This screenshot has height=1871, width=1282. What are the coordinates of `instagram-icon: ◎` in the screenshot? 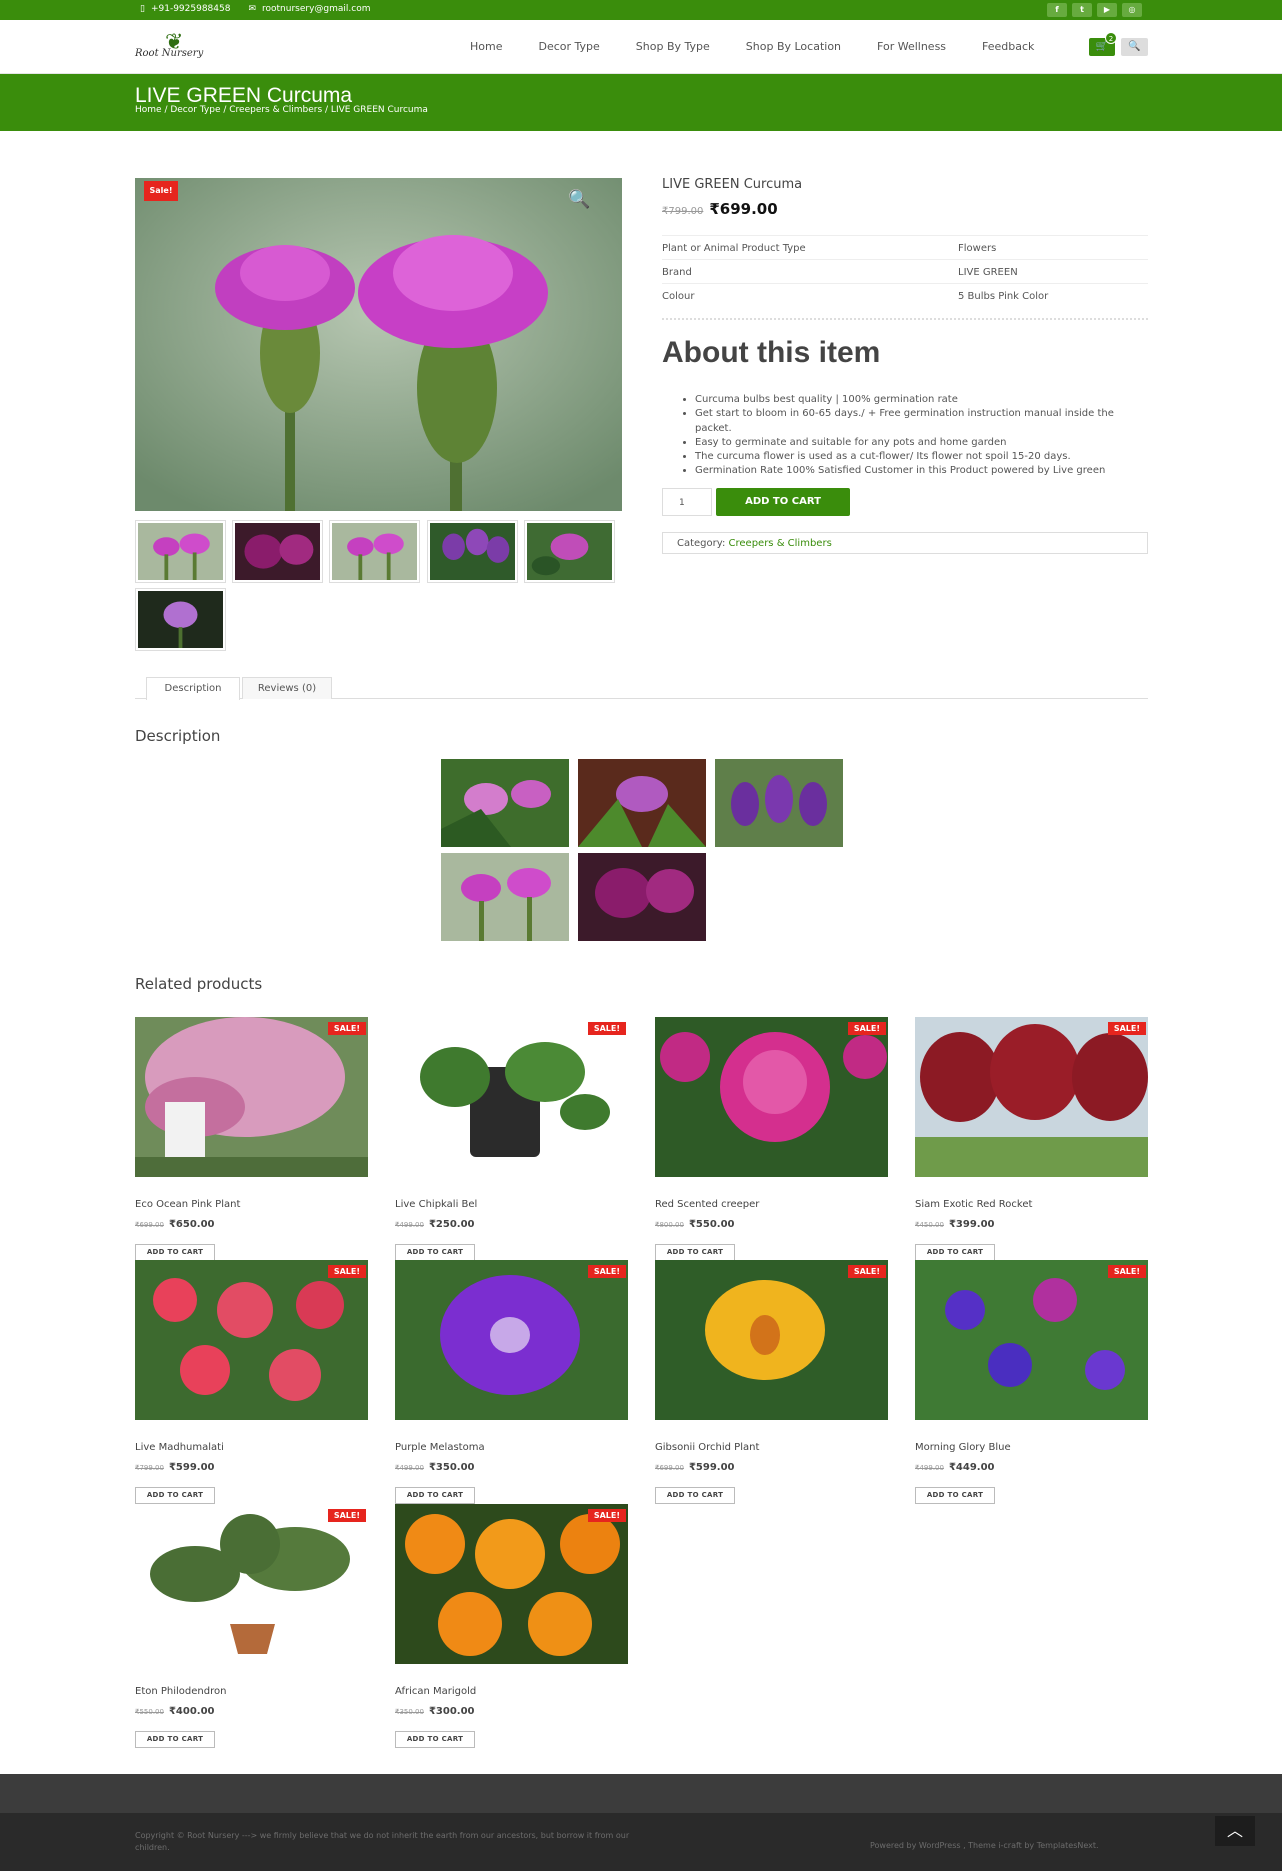 It's located at (1132, 10).